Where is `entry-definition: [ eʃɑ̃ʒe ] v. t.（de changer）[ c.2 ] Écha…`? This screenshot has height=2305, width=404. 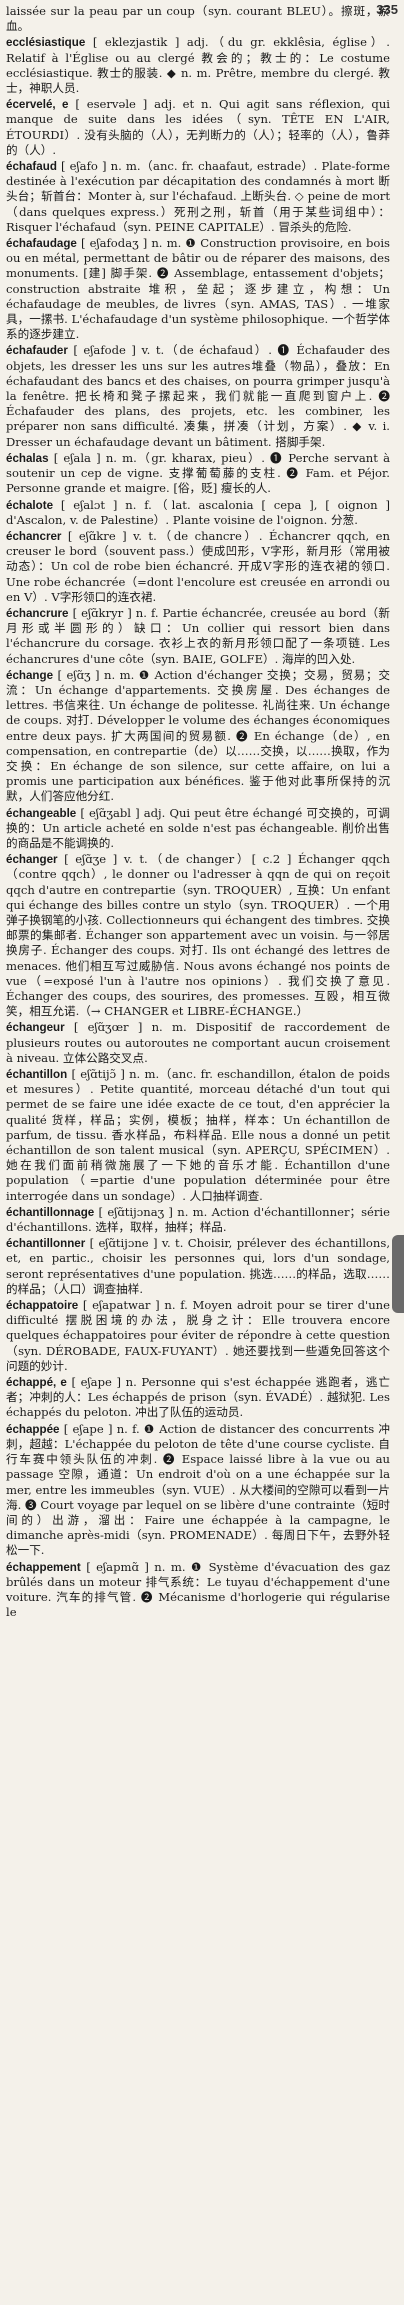
entry-definition: [ eʃɑ̃ʒe ] v. t.（de changer）[ c.2 ] Écha… is located at coordinates (198, 935).